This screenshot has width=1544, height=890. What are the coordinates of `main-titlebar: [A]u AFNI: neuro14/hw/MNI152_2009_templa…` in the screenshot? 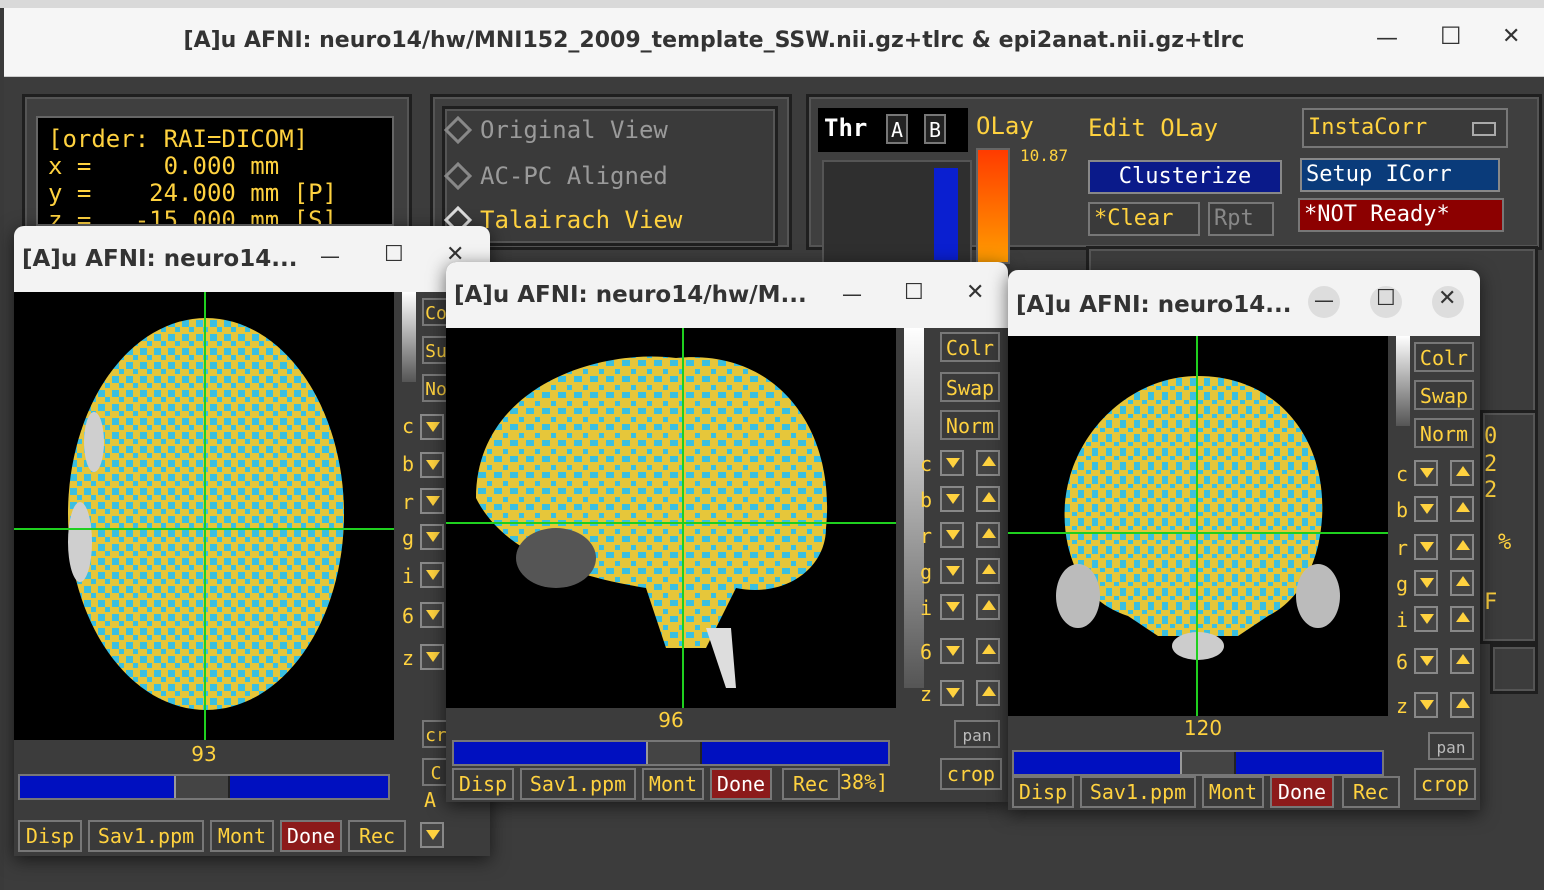 It's located at (774, 42).